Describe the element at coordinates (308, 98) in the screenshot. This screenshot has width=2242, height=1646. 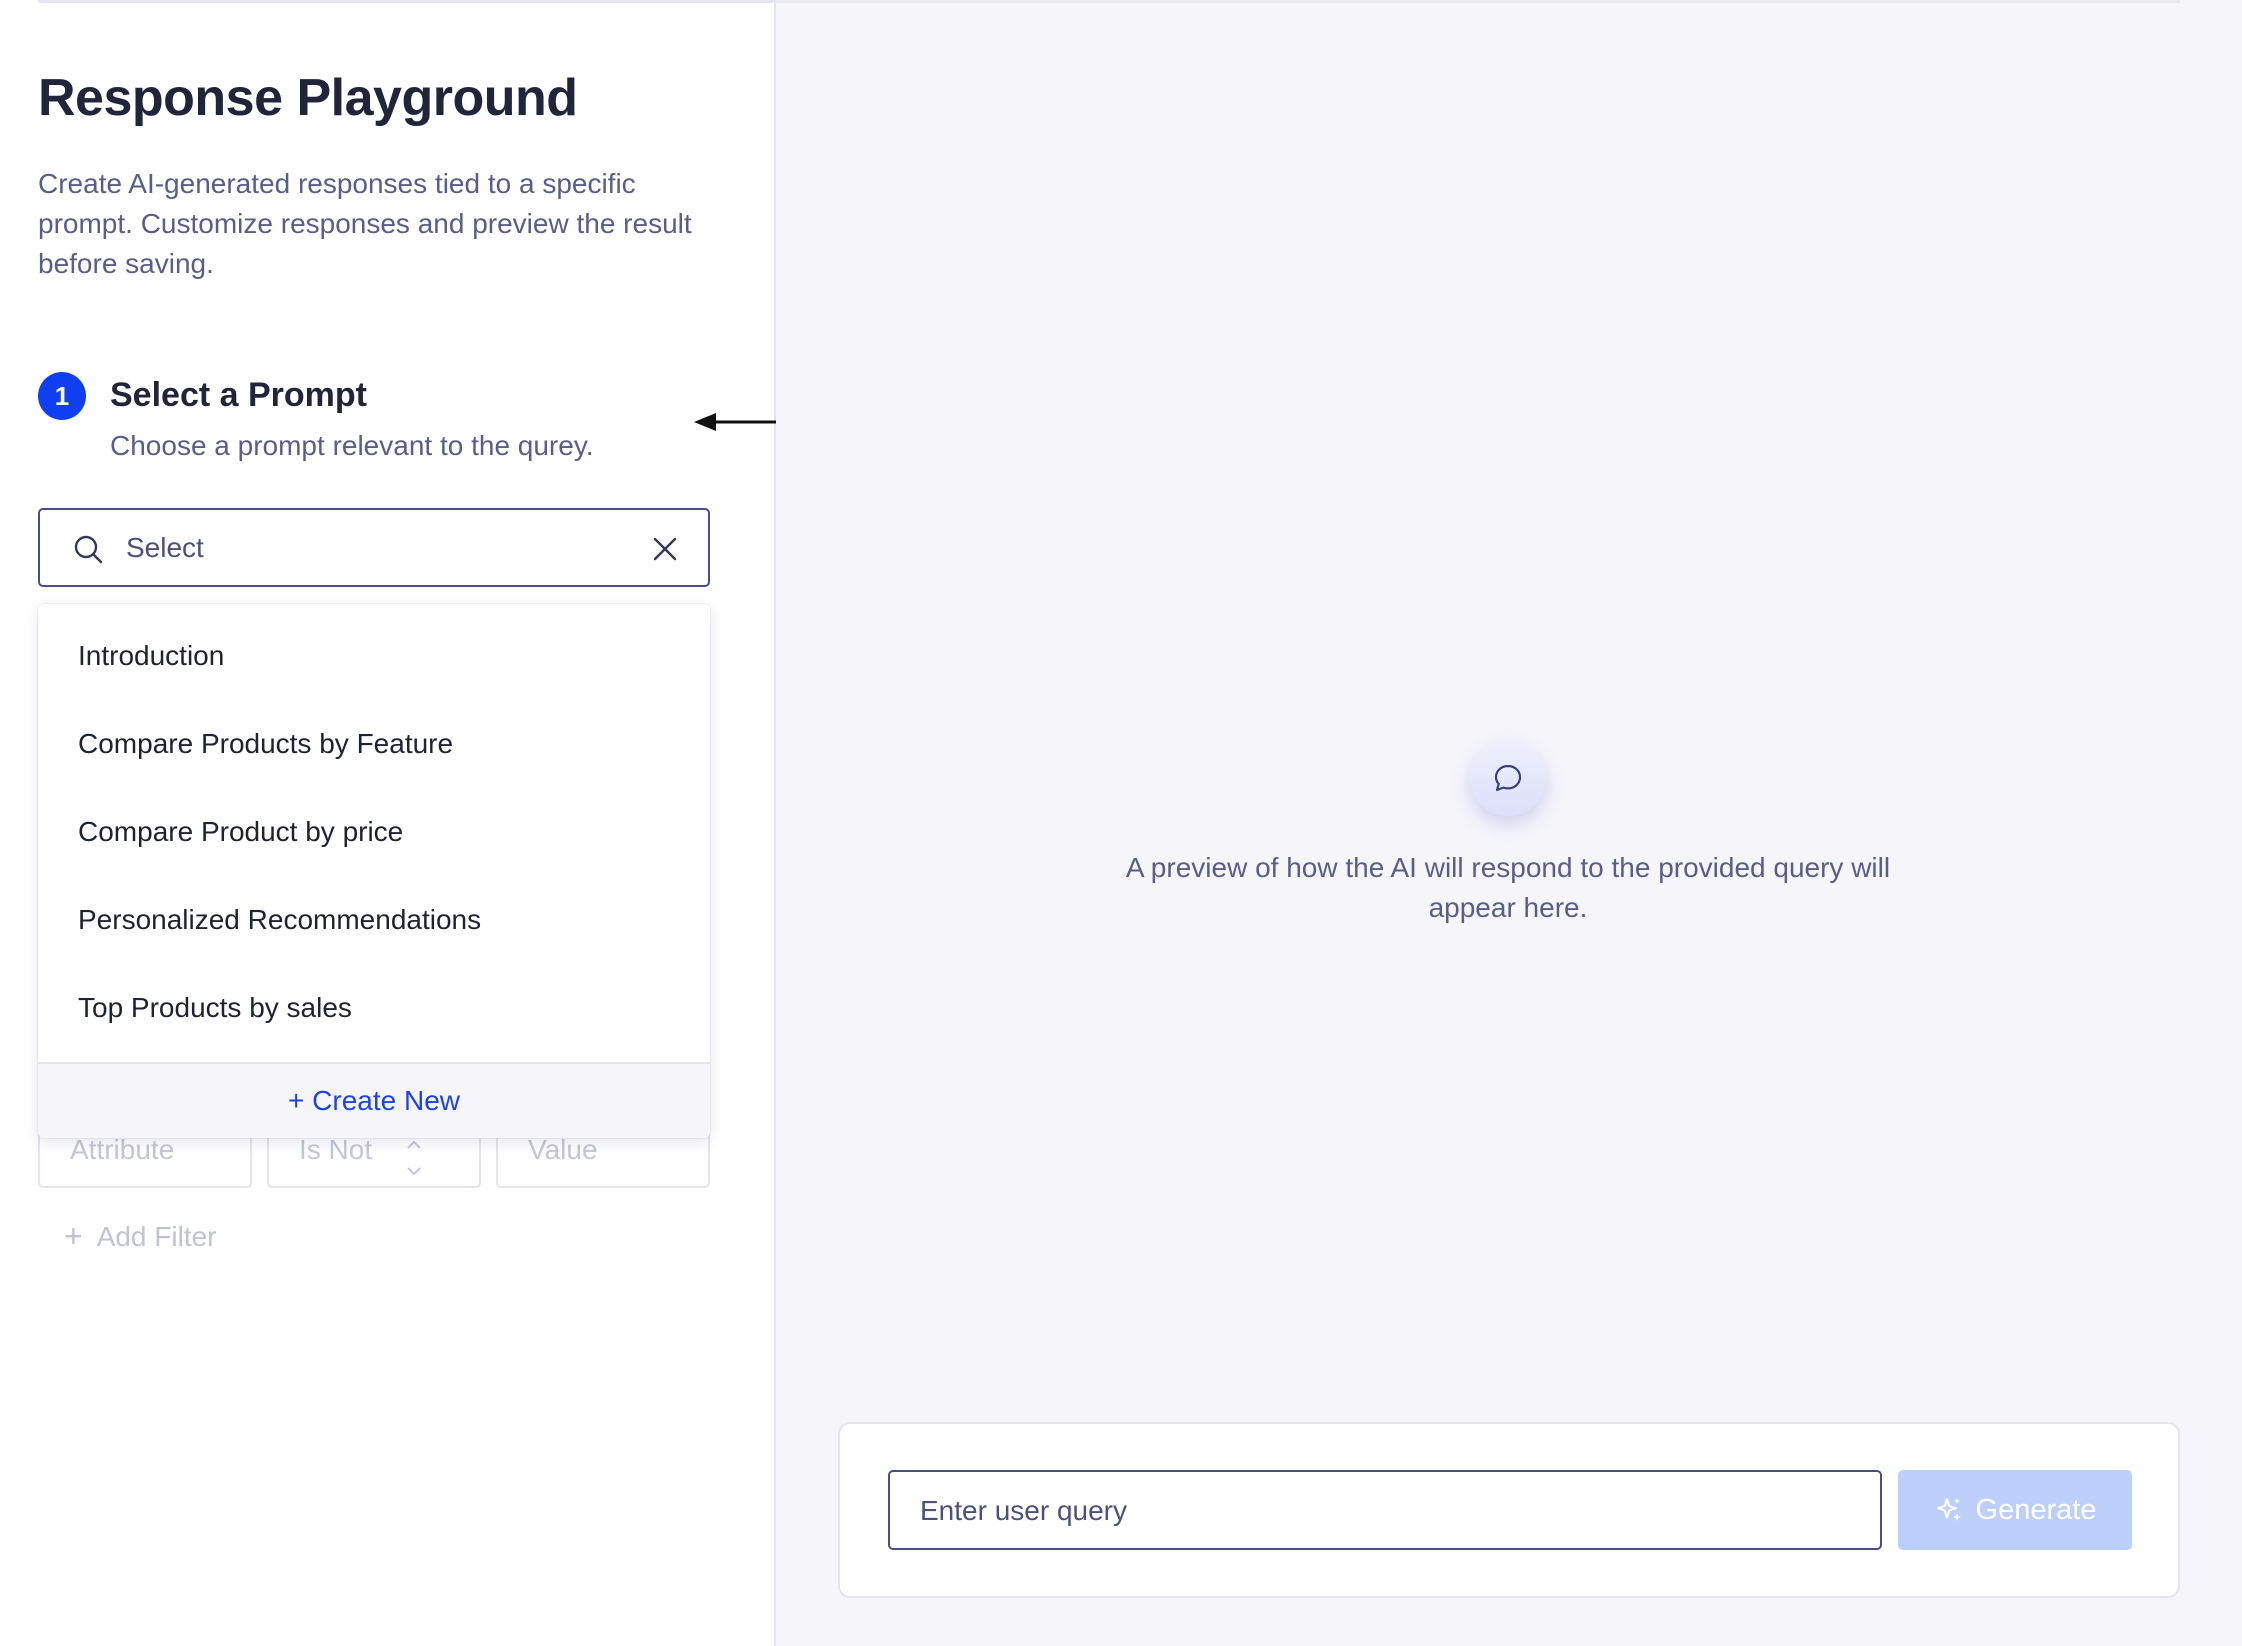
I see `page-title: Response Playground` at that location.